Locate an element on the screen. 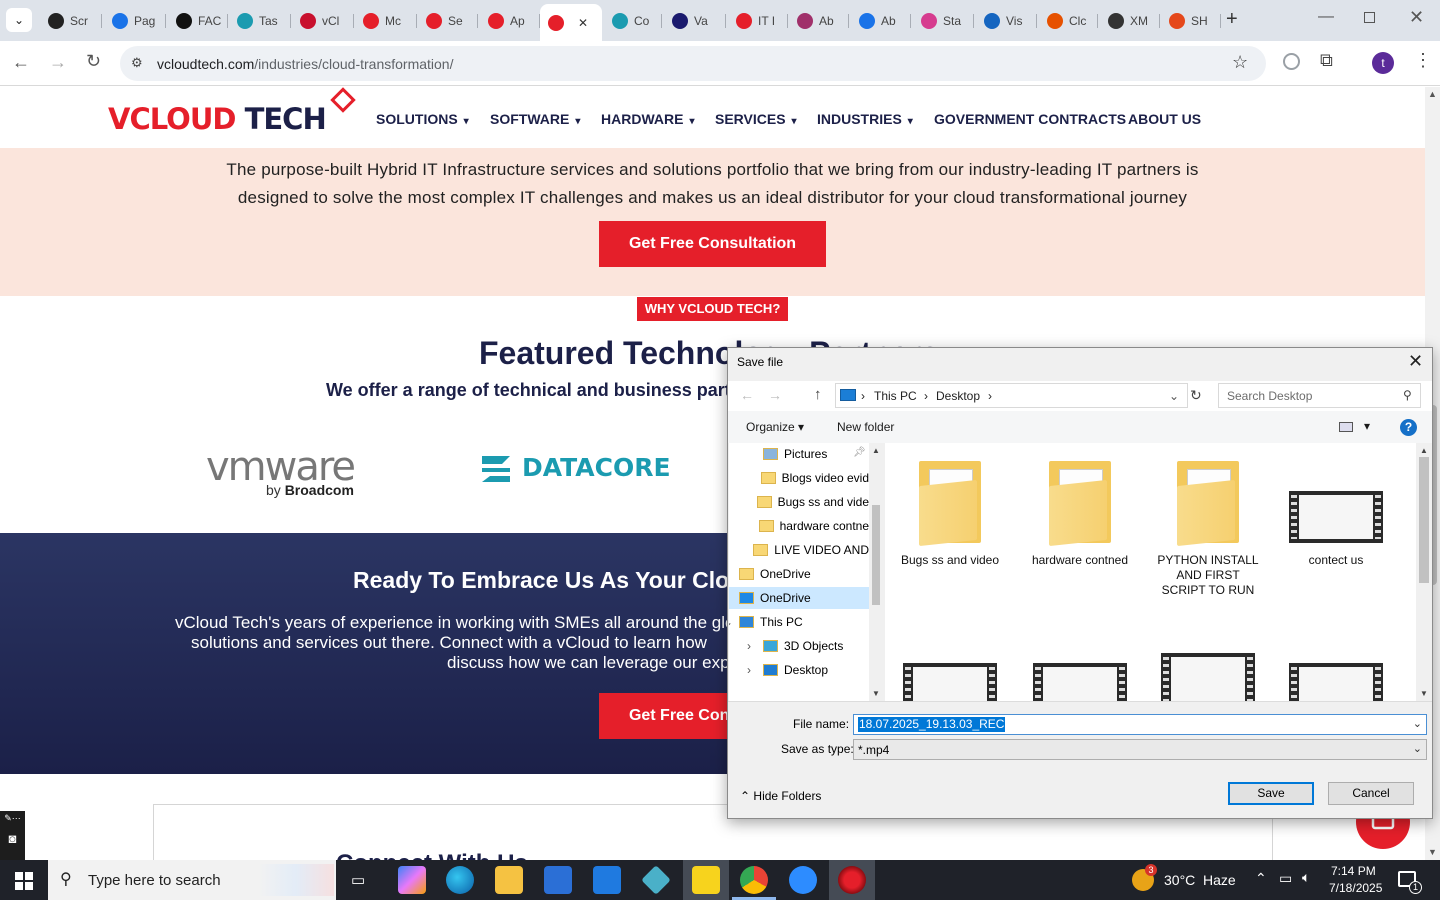  clock-time: 7:14 PM is located at coordinates (1353, 871).